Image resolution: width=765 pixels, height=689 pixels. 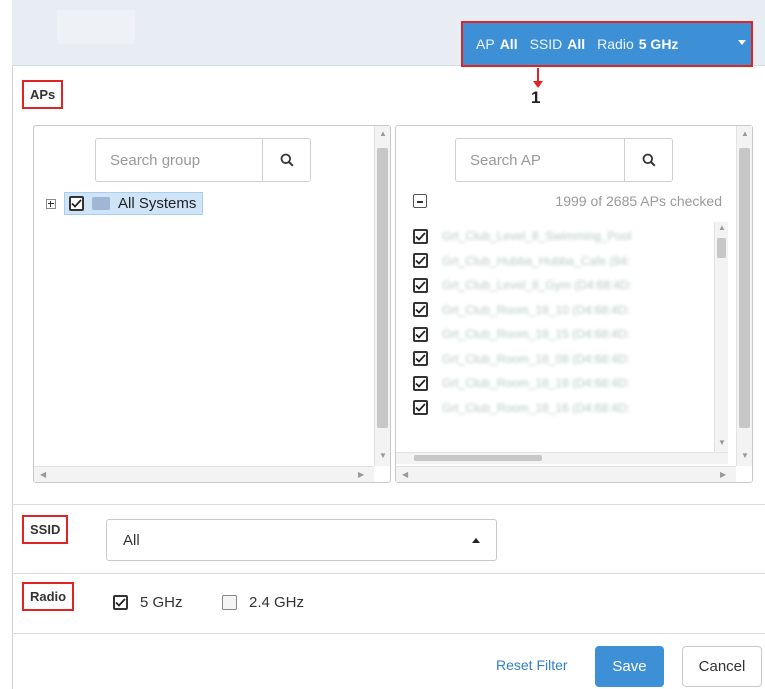 I want to click on callout-line, so click(x=538, y=75).